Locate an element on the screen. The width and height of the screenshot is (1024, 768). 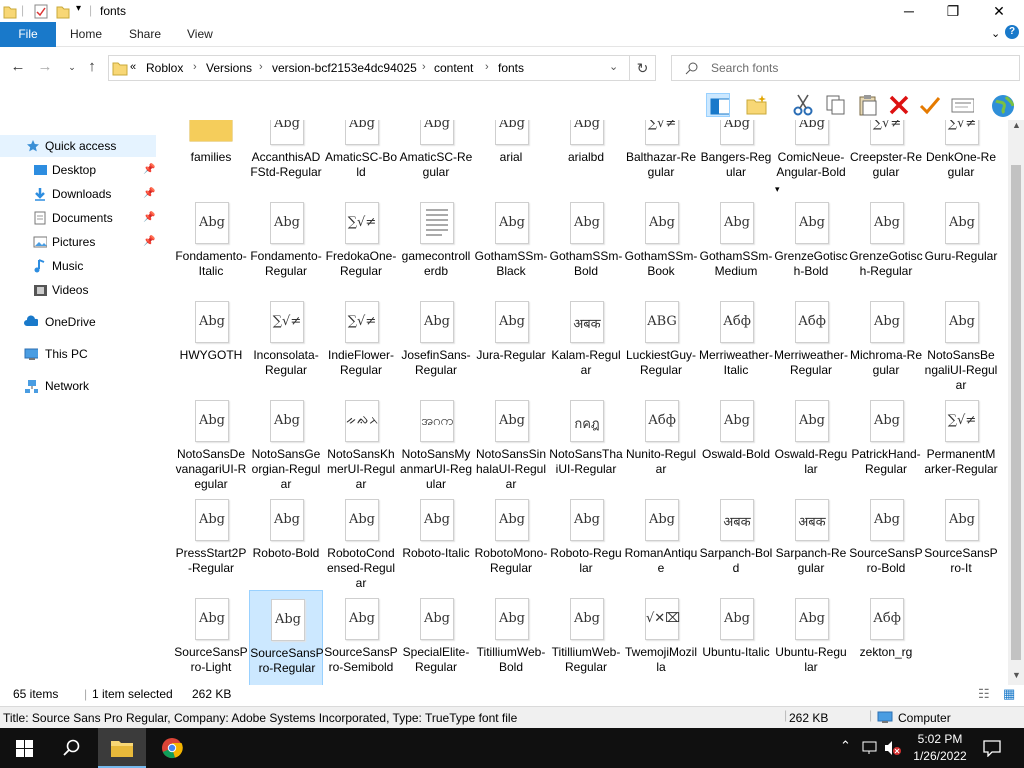
new-folder-icon is located at coordinates (756, 105).